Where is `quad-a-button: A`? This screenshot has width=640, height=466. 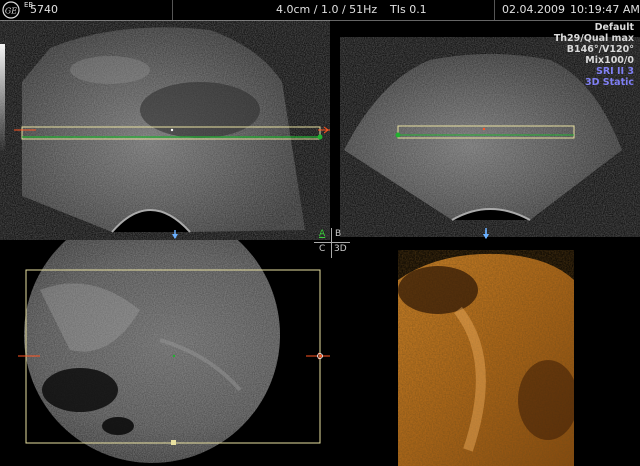 quad-a-button: A is located at coordinates (322, 234).